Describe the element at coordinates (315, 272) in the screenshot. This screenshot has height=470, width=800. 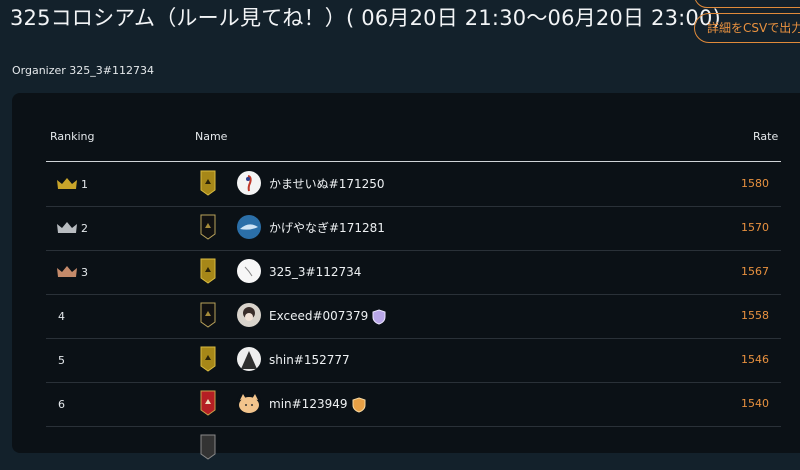
I see `player-name: 325_3#112734` at that location.